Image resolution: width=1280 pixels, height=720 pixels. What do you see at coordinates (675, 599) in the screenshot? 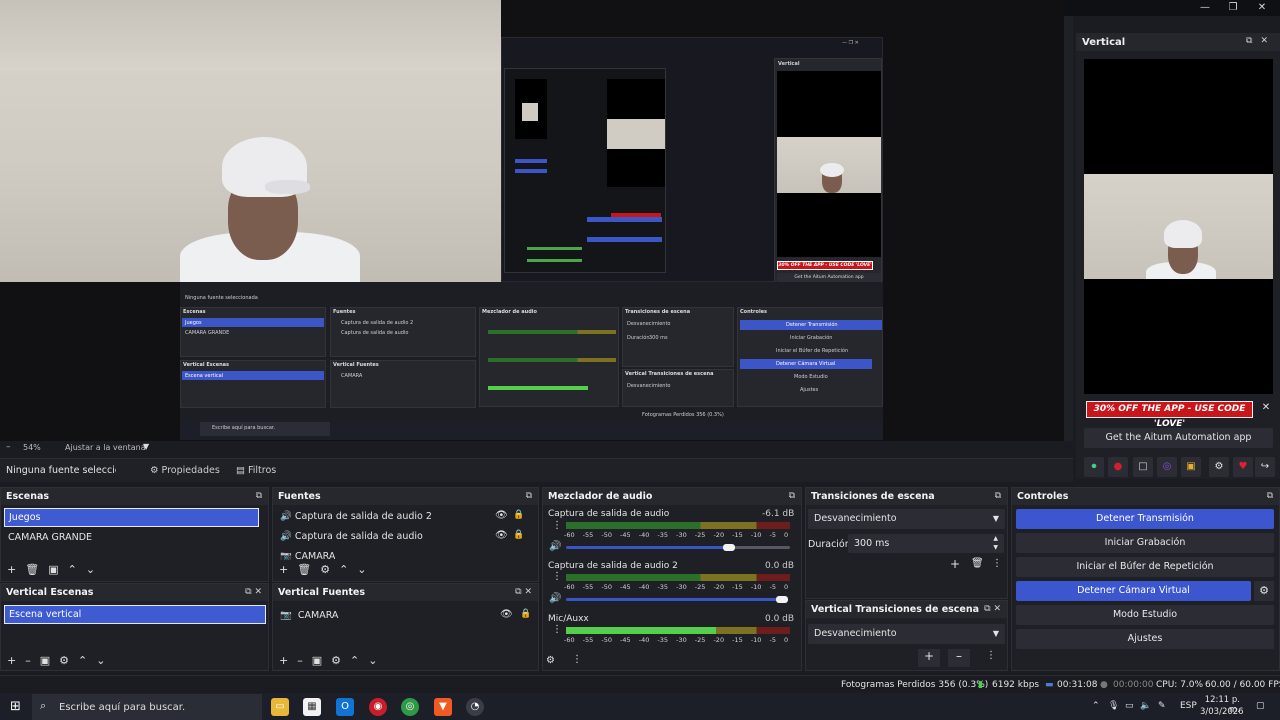
I see `volume-slider` at bounding box center [675, 599].